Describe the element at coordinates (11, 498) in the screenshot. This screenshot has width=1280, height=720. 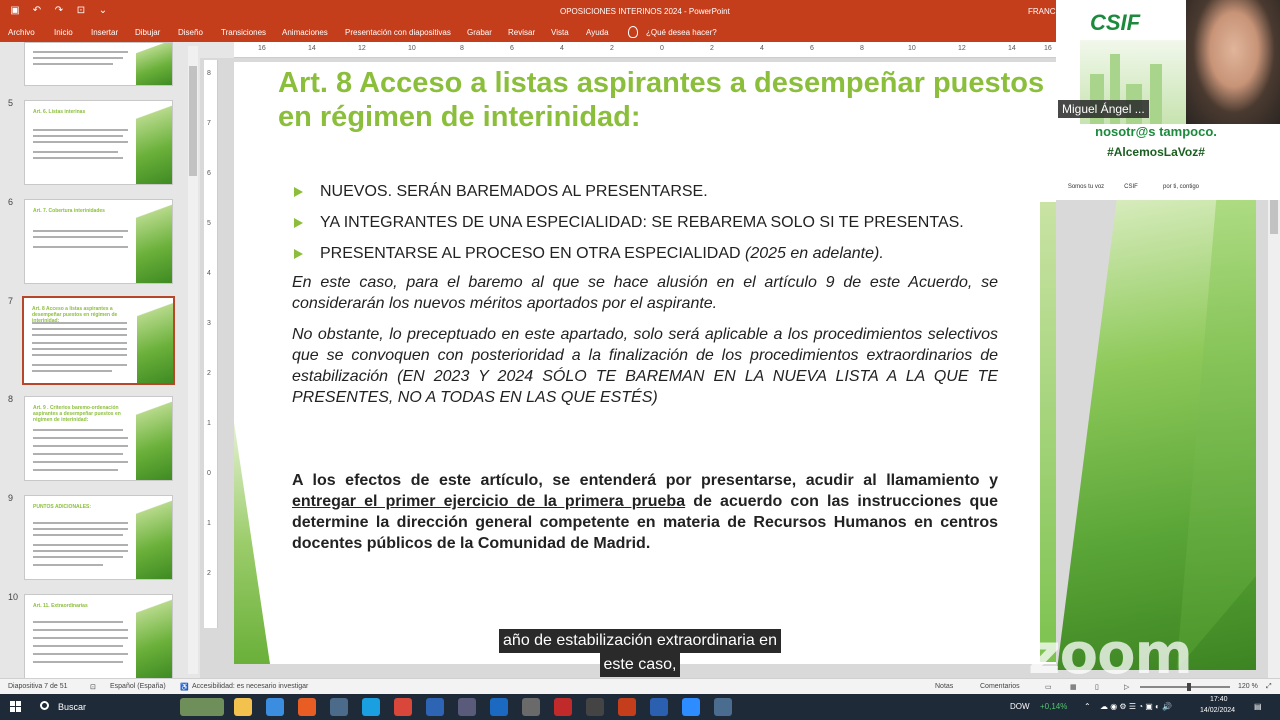
I see `slide-number: 9` at that location.